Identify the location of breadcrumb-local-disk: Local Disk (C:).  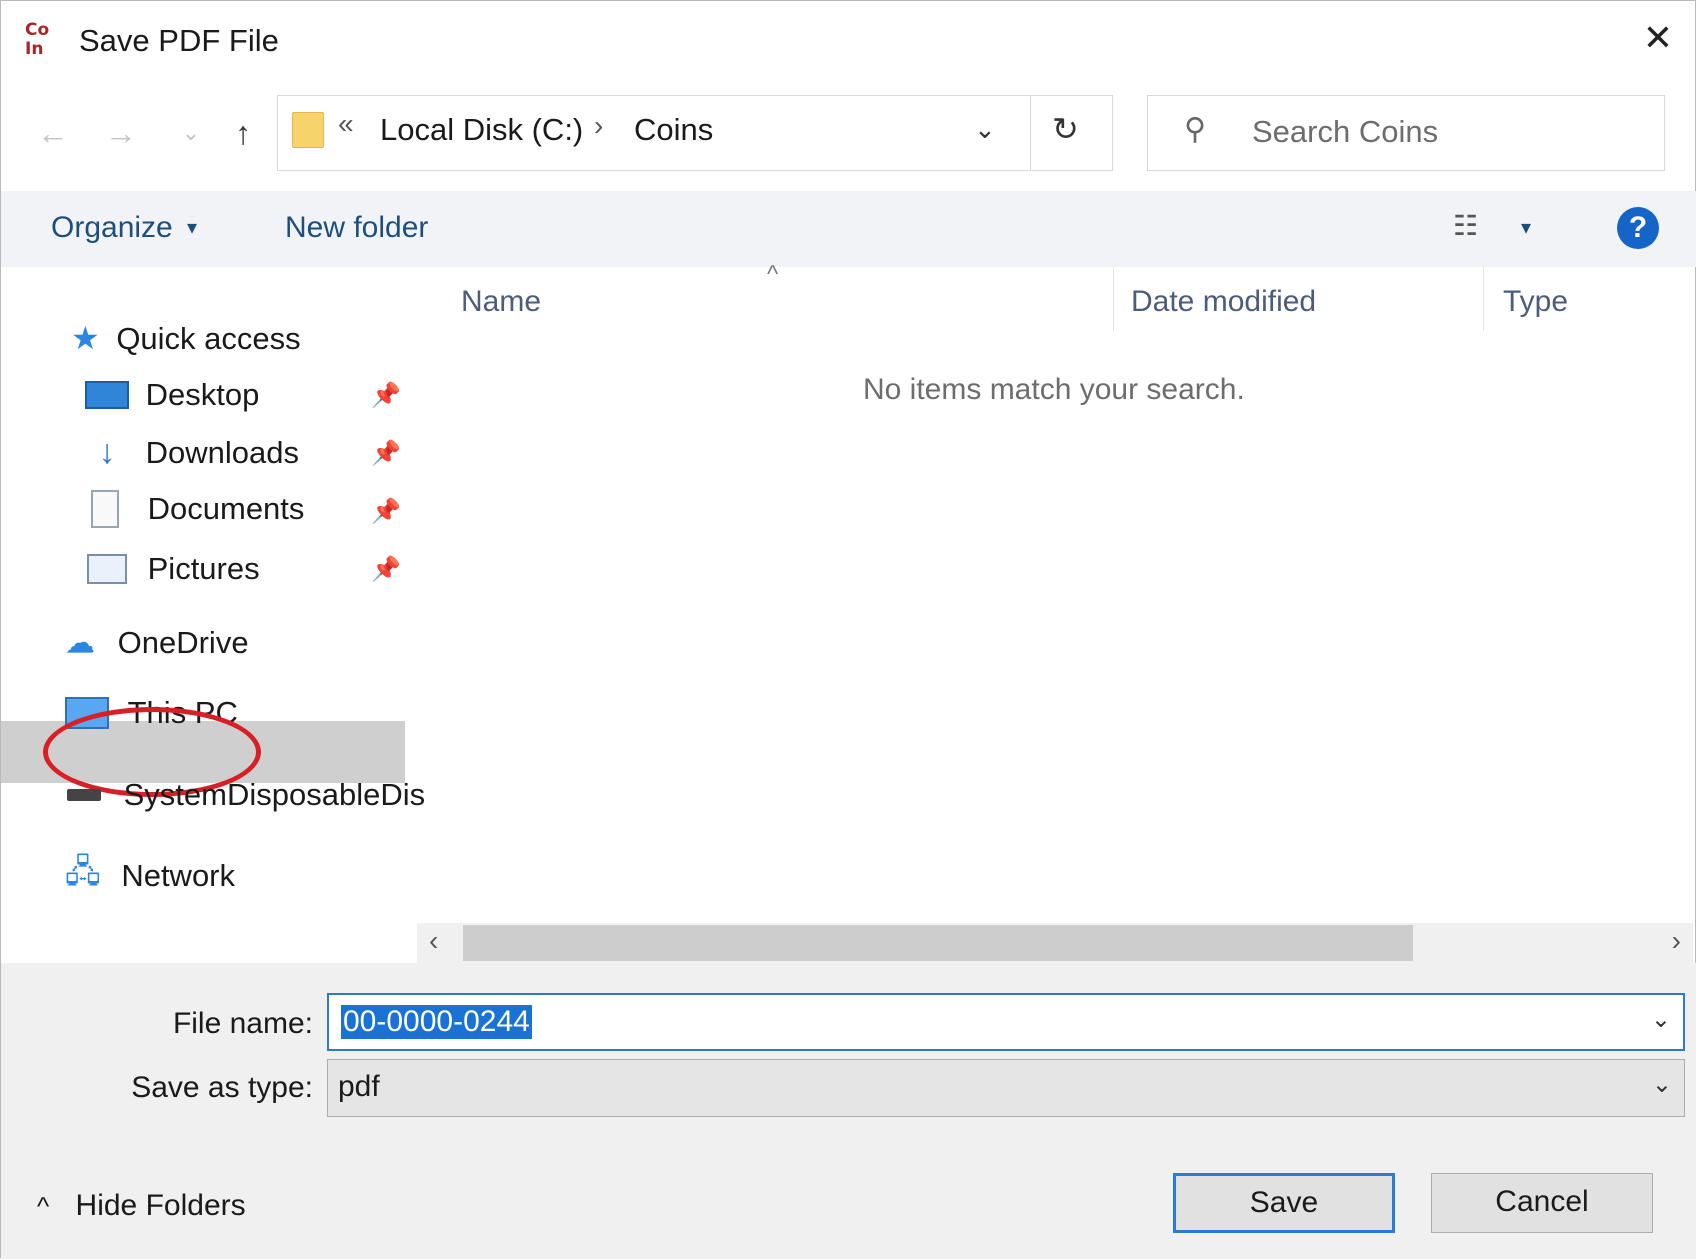
(481, 130).